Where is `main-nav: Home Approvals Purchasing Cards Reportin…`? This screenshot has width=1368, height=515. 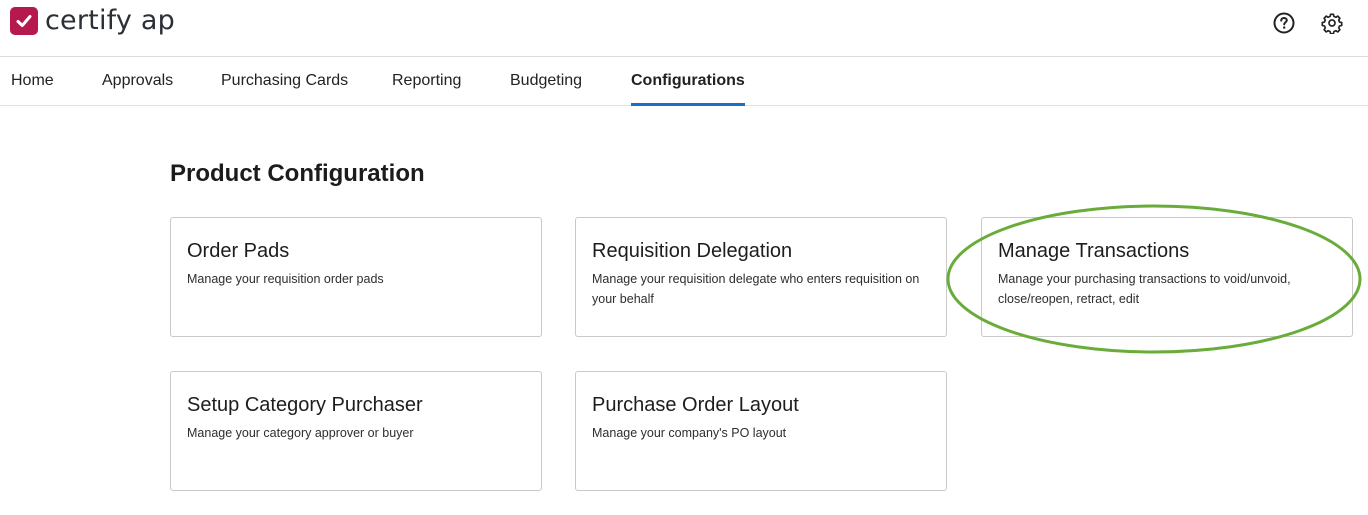 main-nav: Home Approvals Purchasing Cards Reportin… is located at coordinates (684, 81).